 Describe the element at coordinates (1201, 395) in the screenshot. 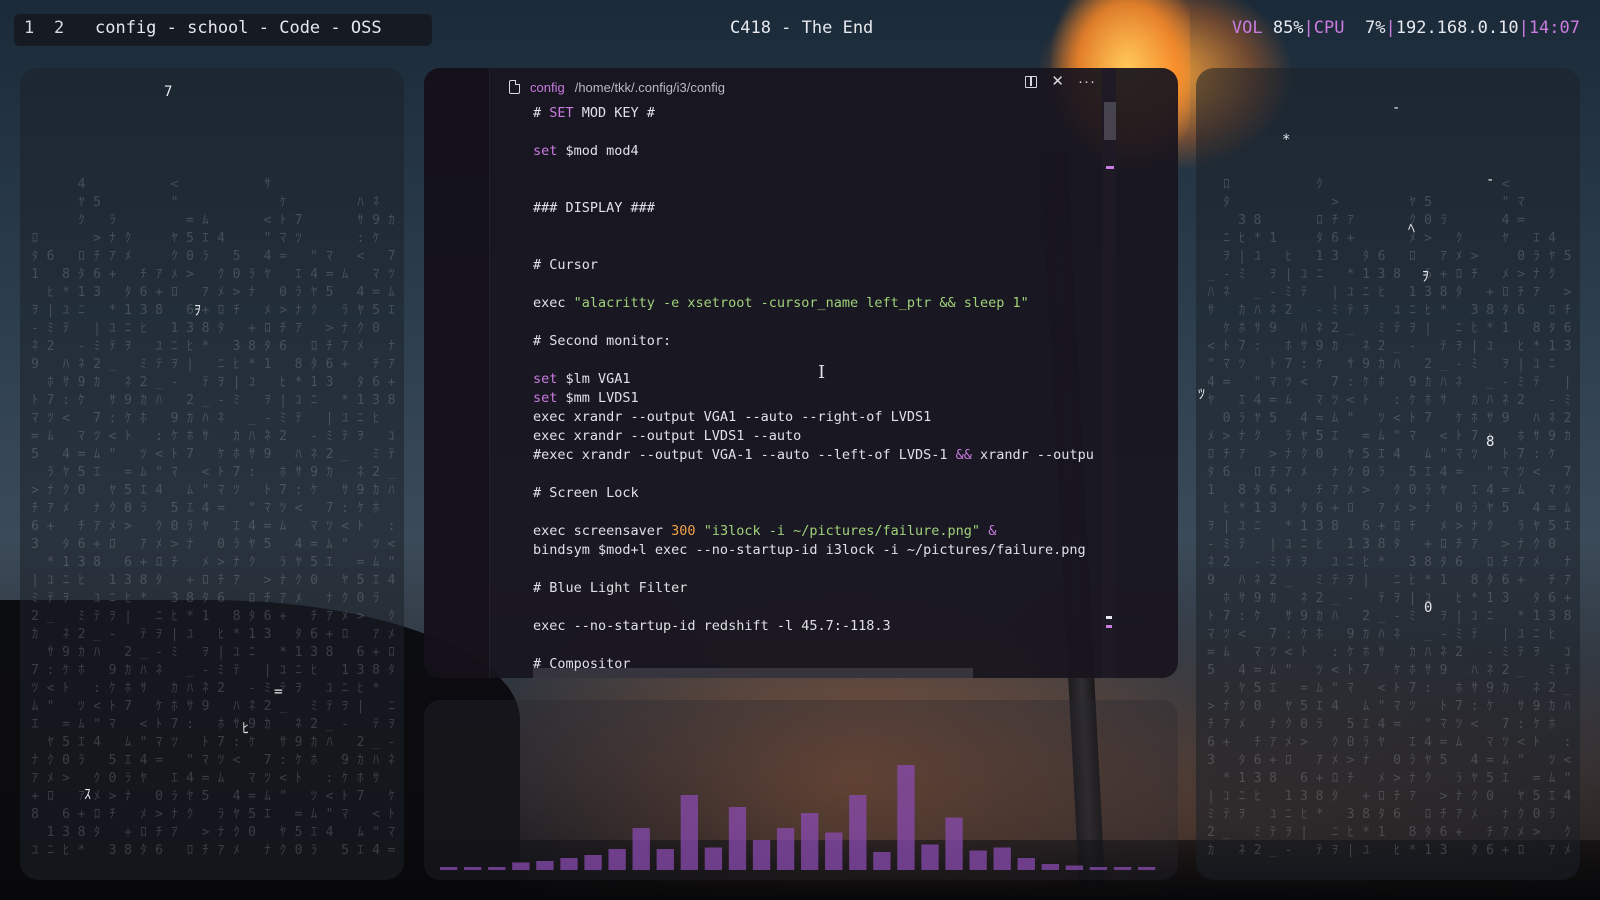

I see `matrix-glyph: ﾂ` at that location.